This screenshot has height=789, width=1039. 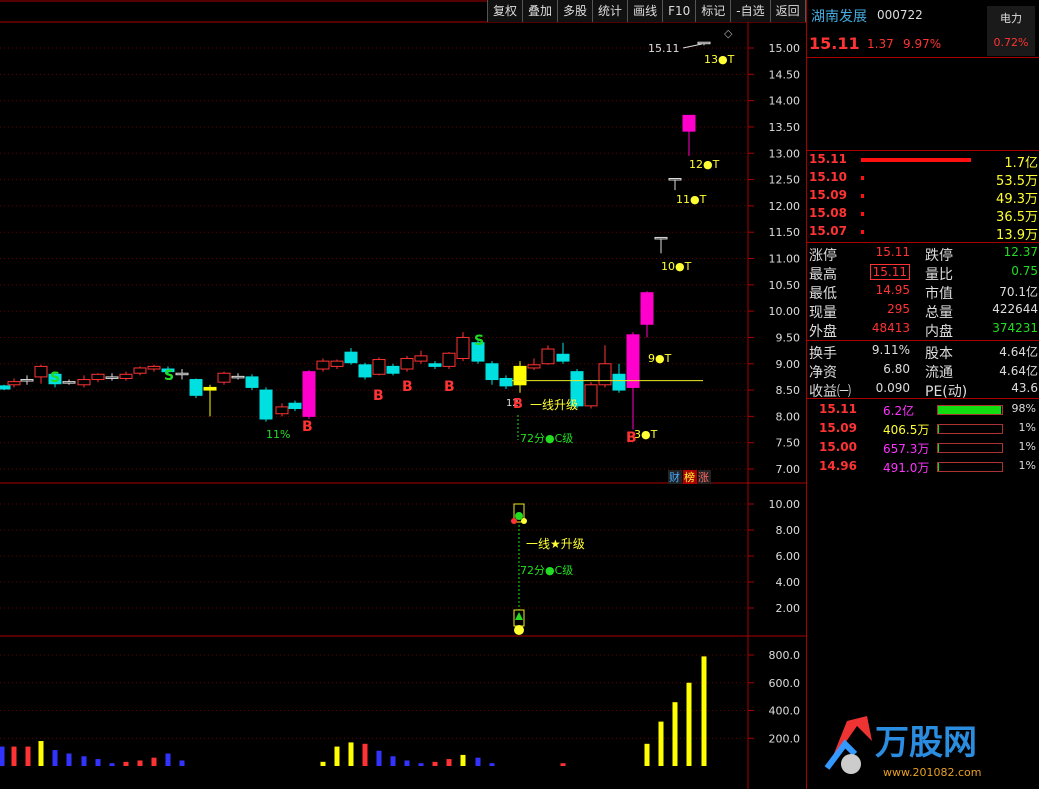 I want to click on svg-text: www.201082.com, so click(x=932, y=772).